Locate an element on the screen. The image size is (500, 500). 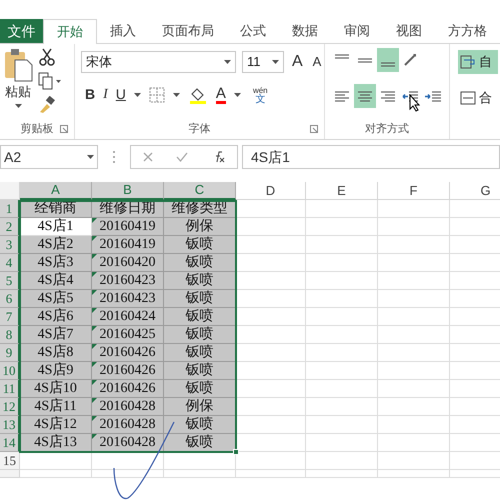
row-header: 1 is located at coordinates (10, 209).